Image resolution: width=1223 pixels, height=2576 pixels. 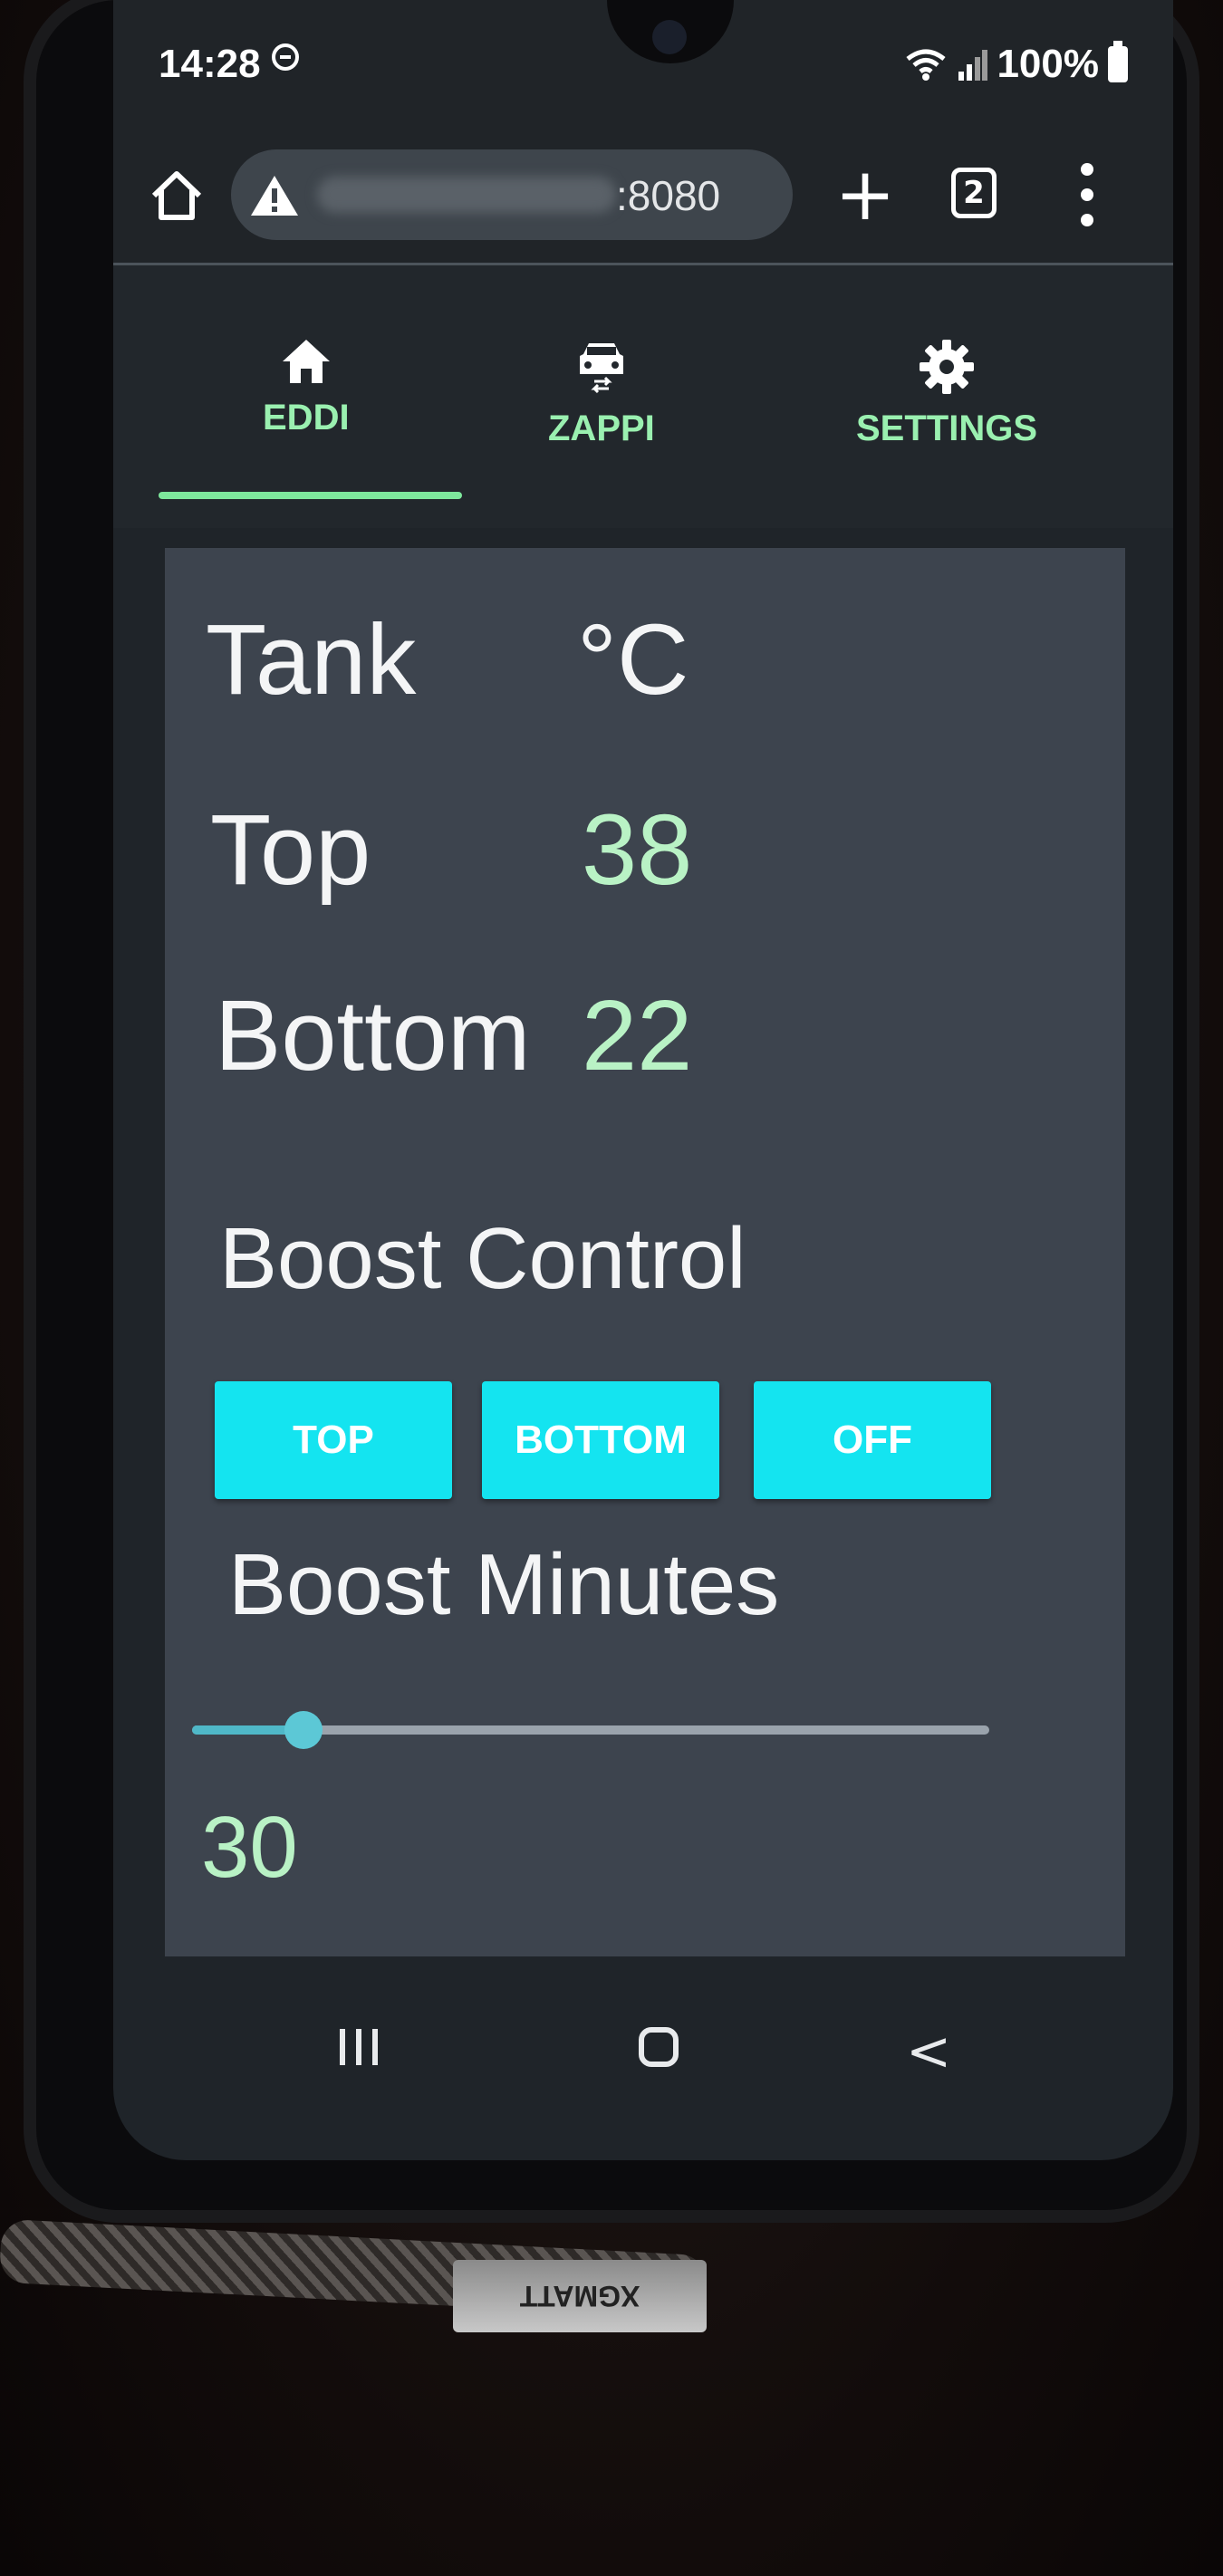 What do you see at coordinates (303, 1730) in the screenshot?
I see `slider-thumb` at bounding box center [303, 1730].